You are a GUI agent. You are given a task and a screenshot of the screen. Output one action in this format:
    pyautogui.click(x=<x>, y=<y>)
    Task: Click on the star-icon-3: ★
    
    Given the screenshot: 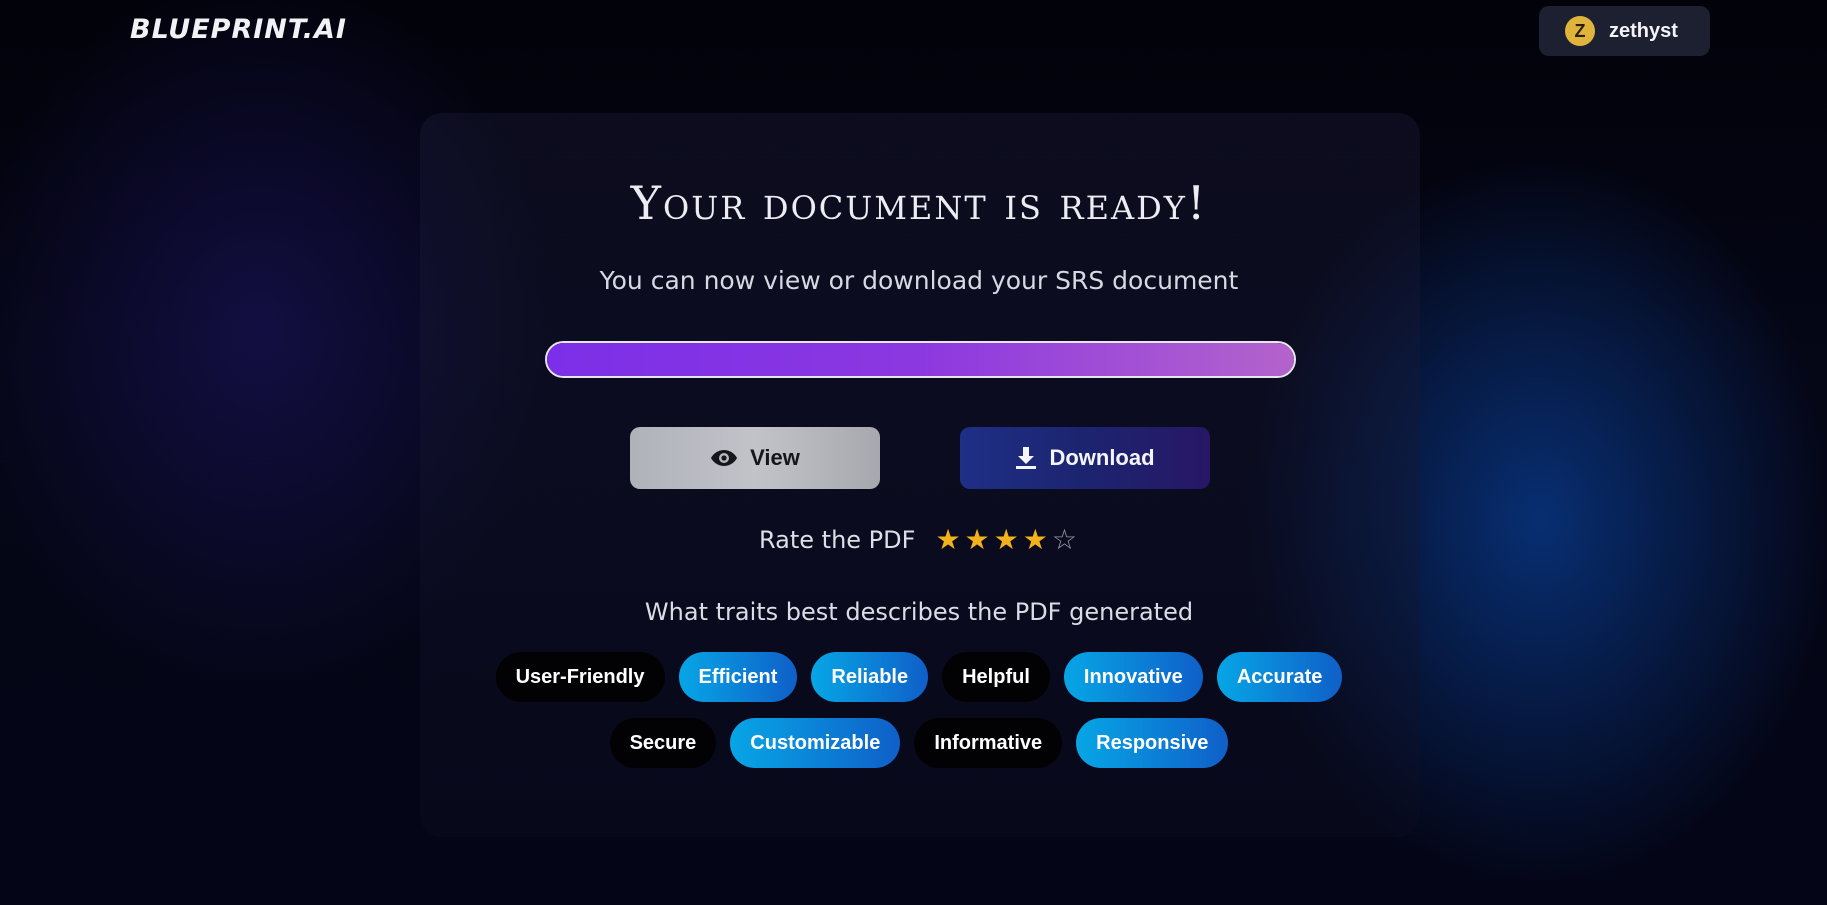 What is the action you would take?
    pyautogui.click(x=1006, y=540)
    